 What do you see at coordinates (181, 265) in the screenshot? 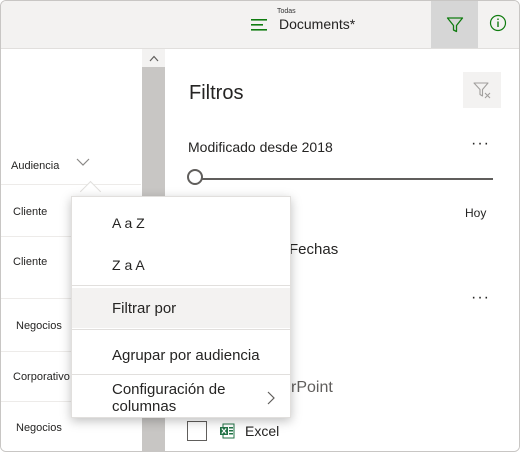
I see `menu-item-sort-descending: Z a A` at bounding box center [181, 265].